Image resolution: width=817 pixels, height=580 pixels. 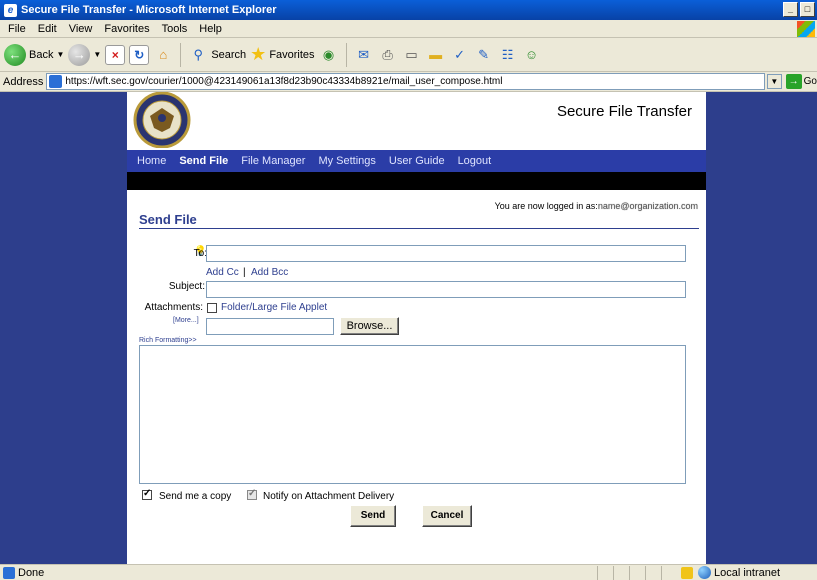 What do you see at coordinates (412, 55) in the screenshot?
I see `edit-icon: ▭` at bounding box center [412, 55].